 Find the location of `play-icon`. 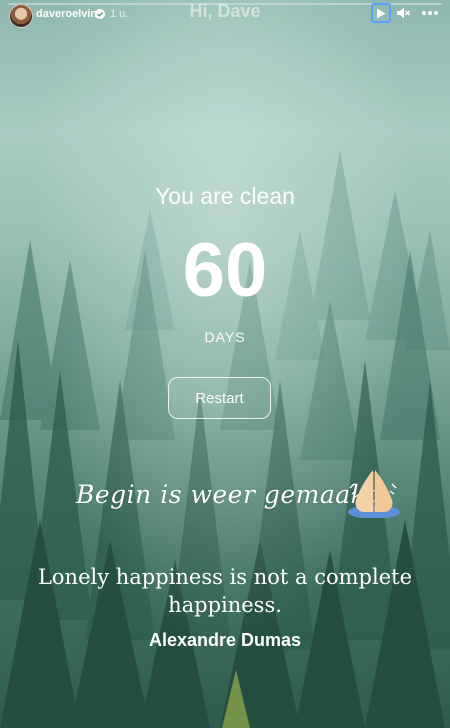

play-icon is located at coordinates (381, 13).